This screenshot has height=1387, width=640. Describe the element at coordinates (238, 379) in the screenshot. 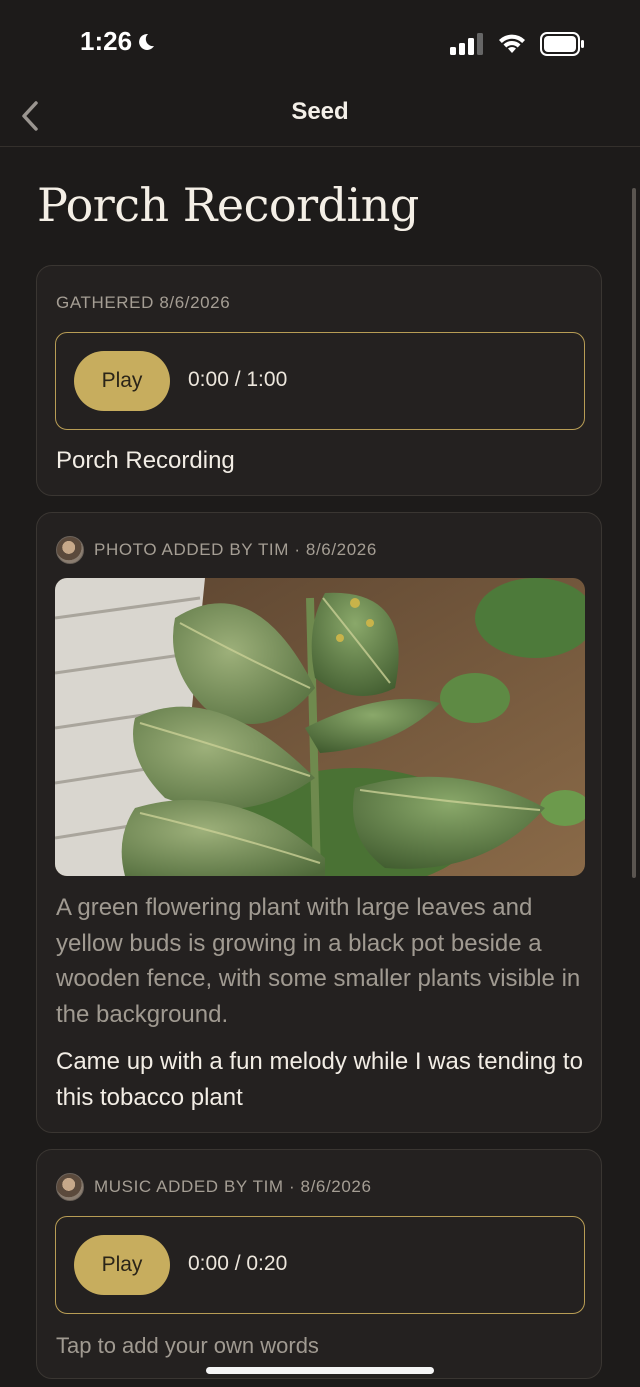

I see `playback-time: 0:00 / 1:00` at that location.